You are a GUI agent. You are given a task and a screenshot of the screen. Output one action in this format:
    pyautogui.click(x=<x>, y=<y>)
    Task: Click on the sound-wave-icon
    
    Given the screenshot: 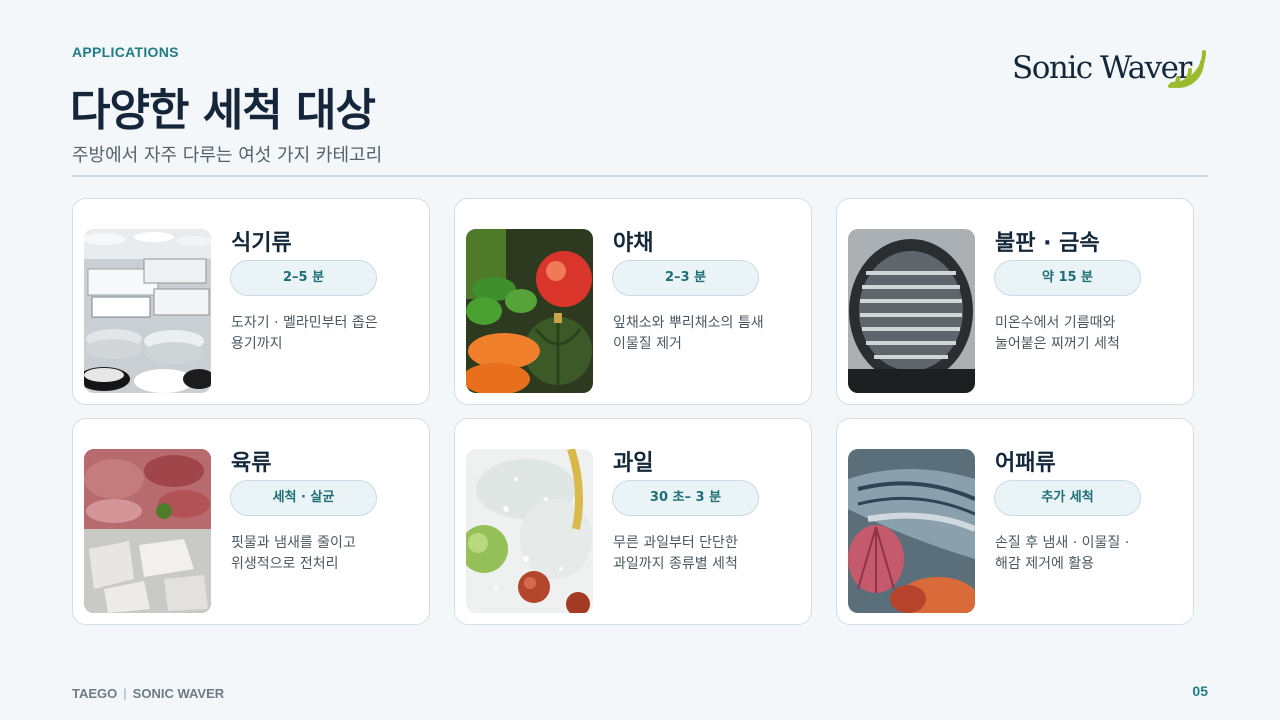 What is the action you would take?
    pyautogui.click(x=1187, y=69)
    